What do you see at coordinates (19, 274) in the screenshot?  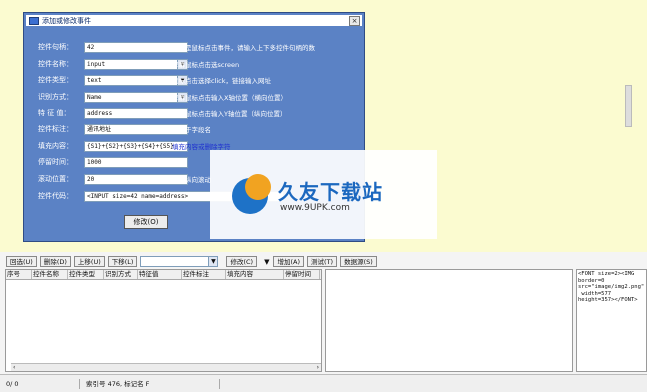 I see `column-header: 序号` at bounding box center [19, 274].